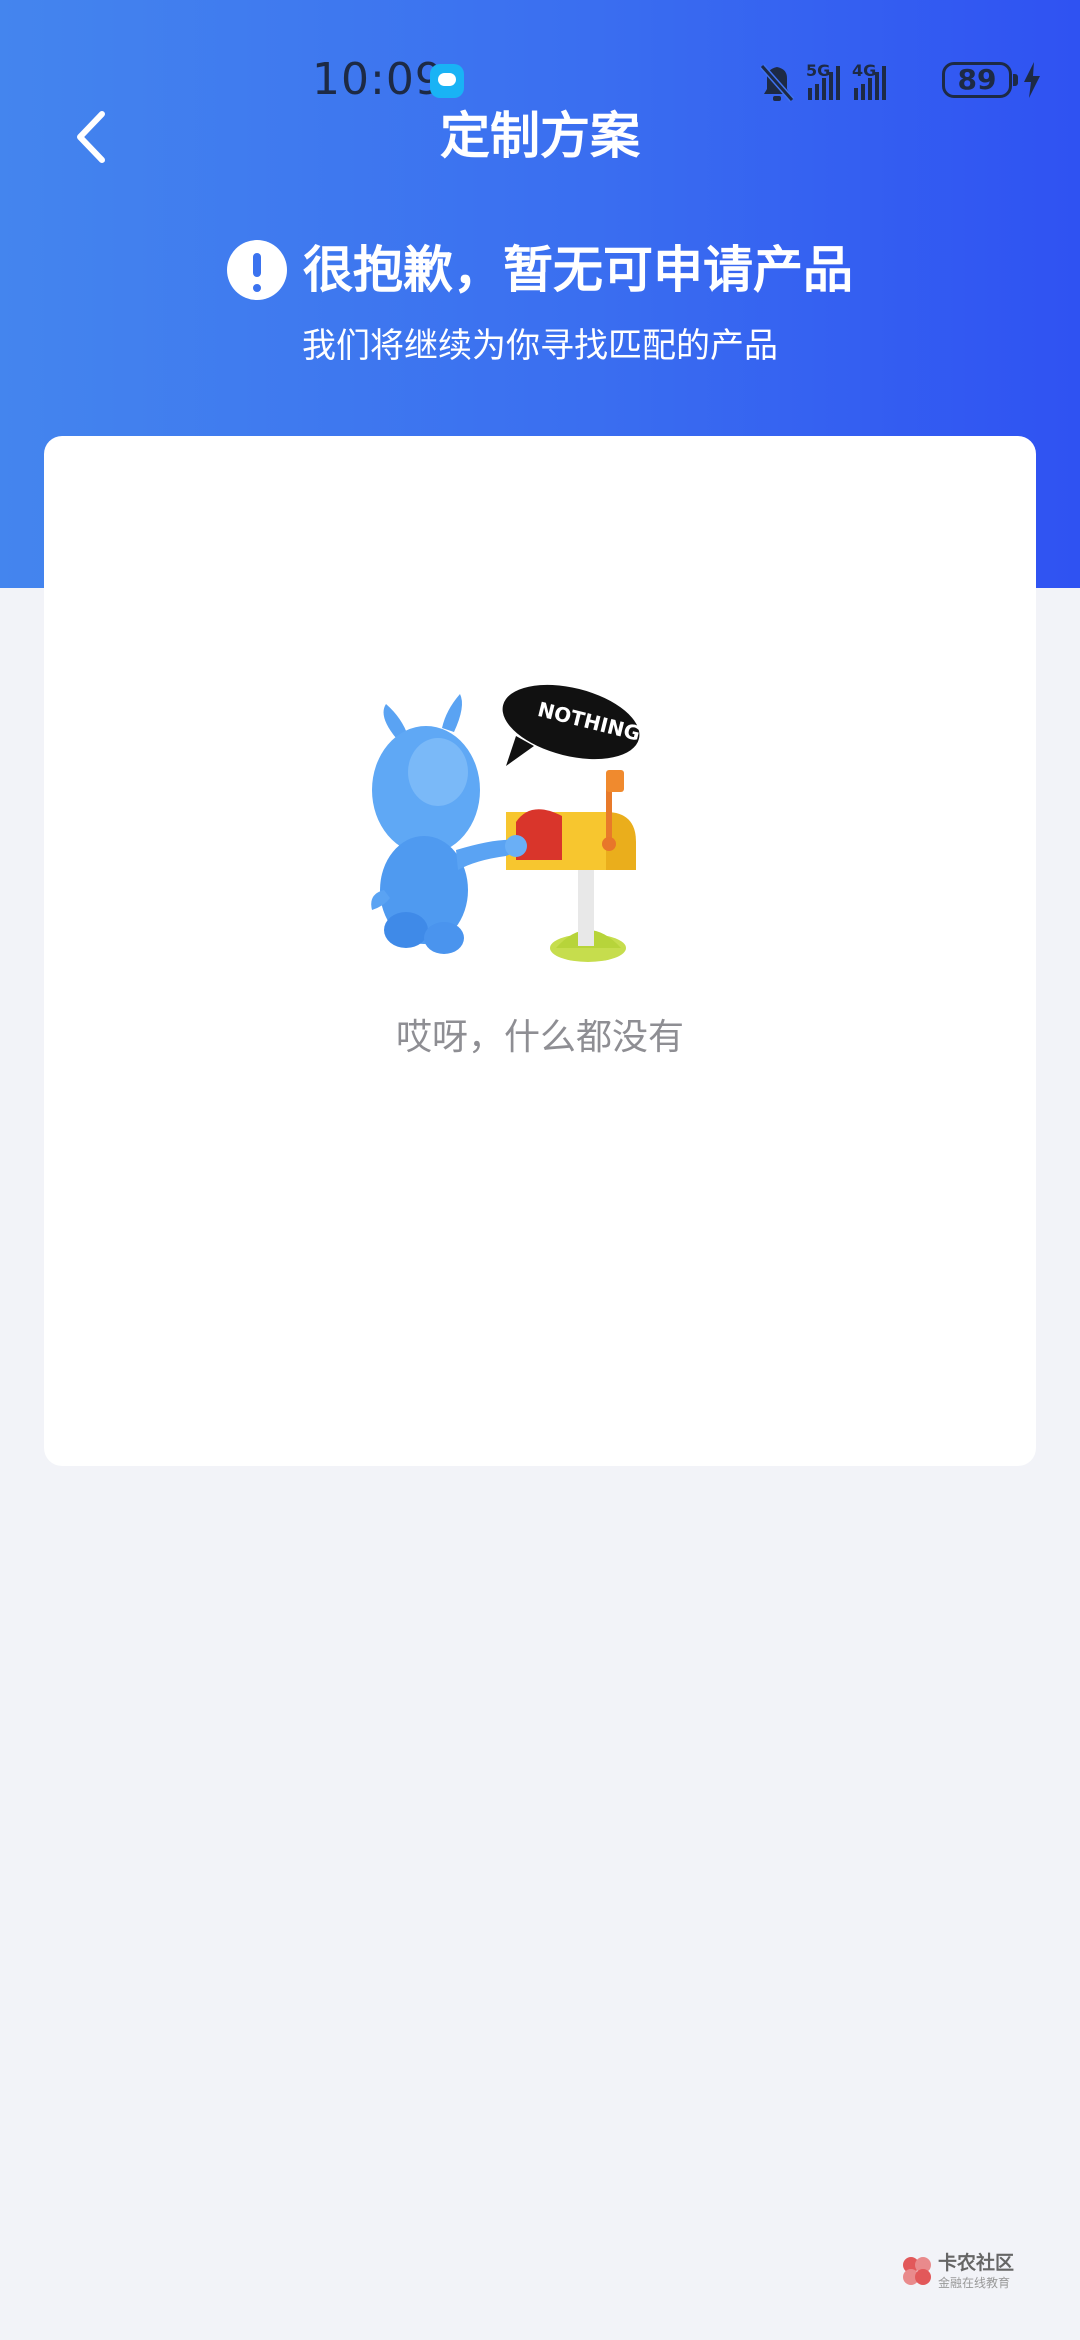 This screenshot has height=2340, width=1080. Describe the element at coordinates (823, 81) in the screenshot. I see `status-icons: 5G 4G` at that location.